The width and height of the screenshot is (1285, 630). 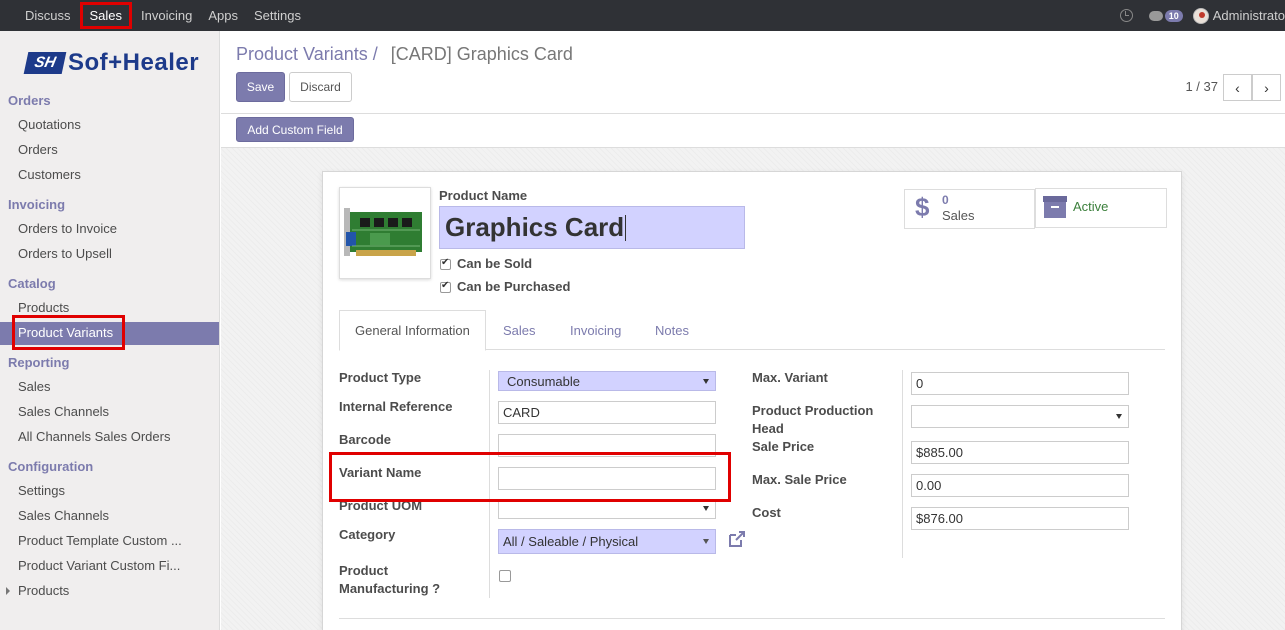 What do you see at coordinates (607, 412) in the screenshot?
I see `internal-reference-input: CARD` at bounding box center [607, 412].